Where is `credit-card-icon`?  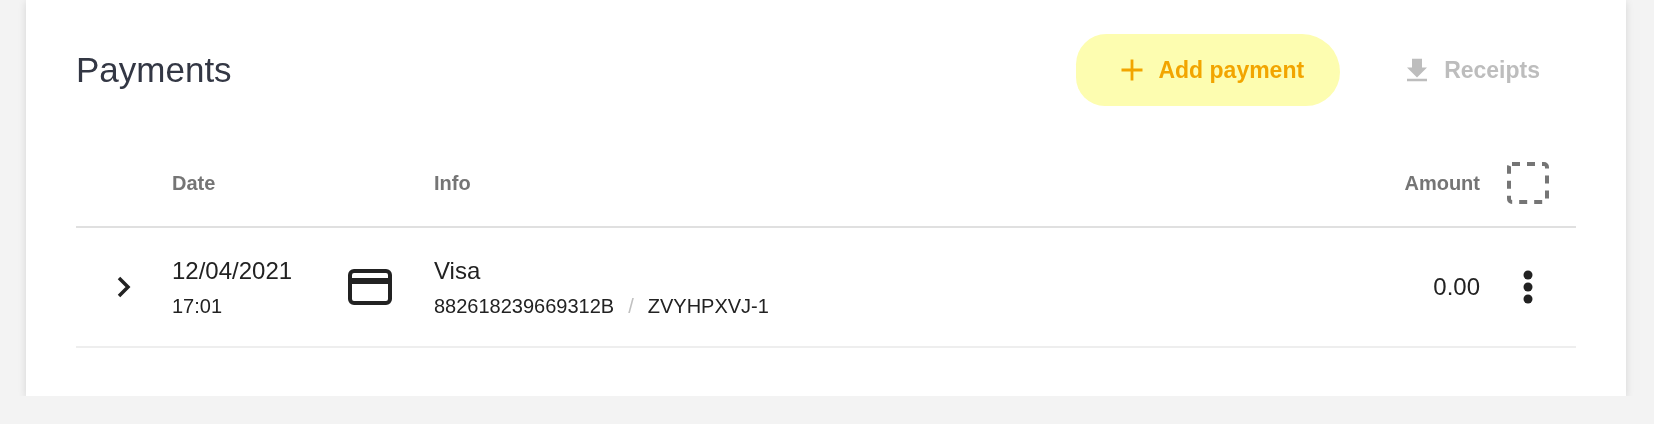 credit-card-icon is located at coordinates (370, 287).